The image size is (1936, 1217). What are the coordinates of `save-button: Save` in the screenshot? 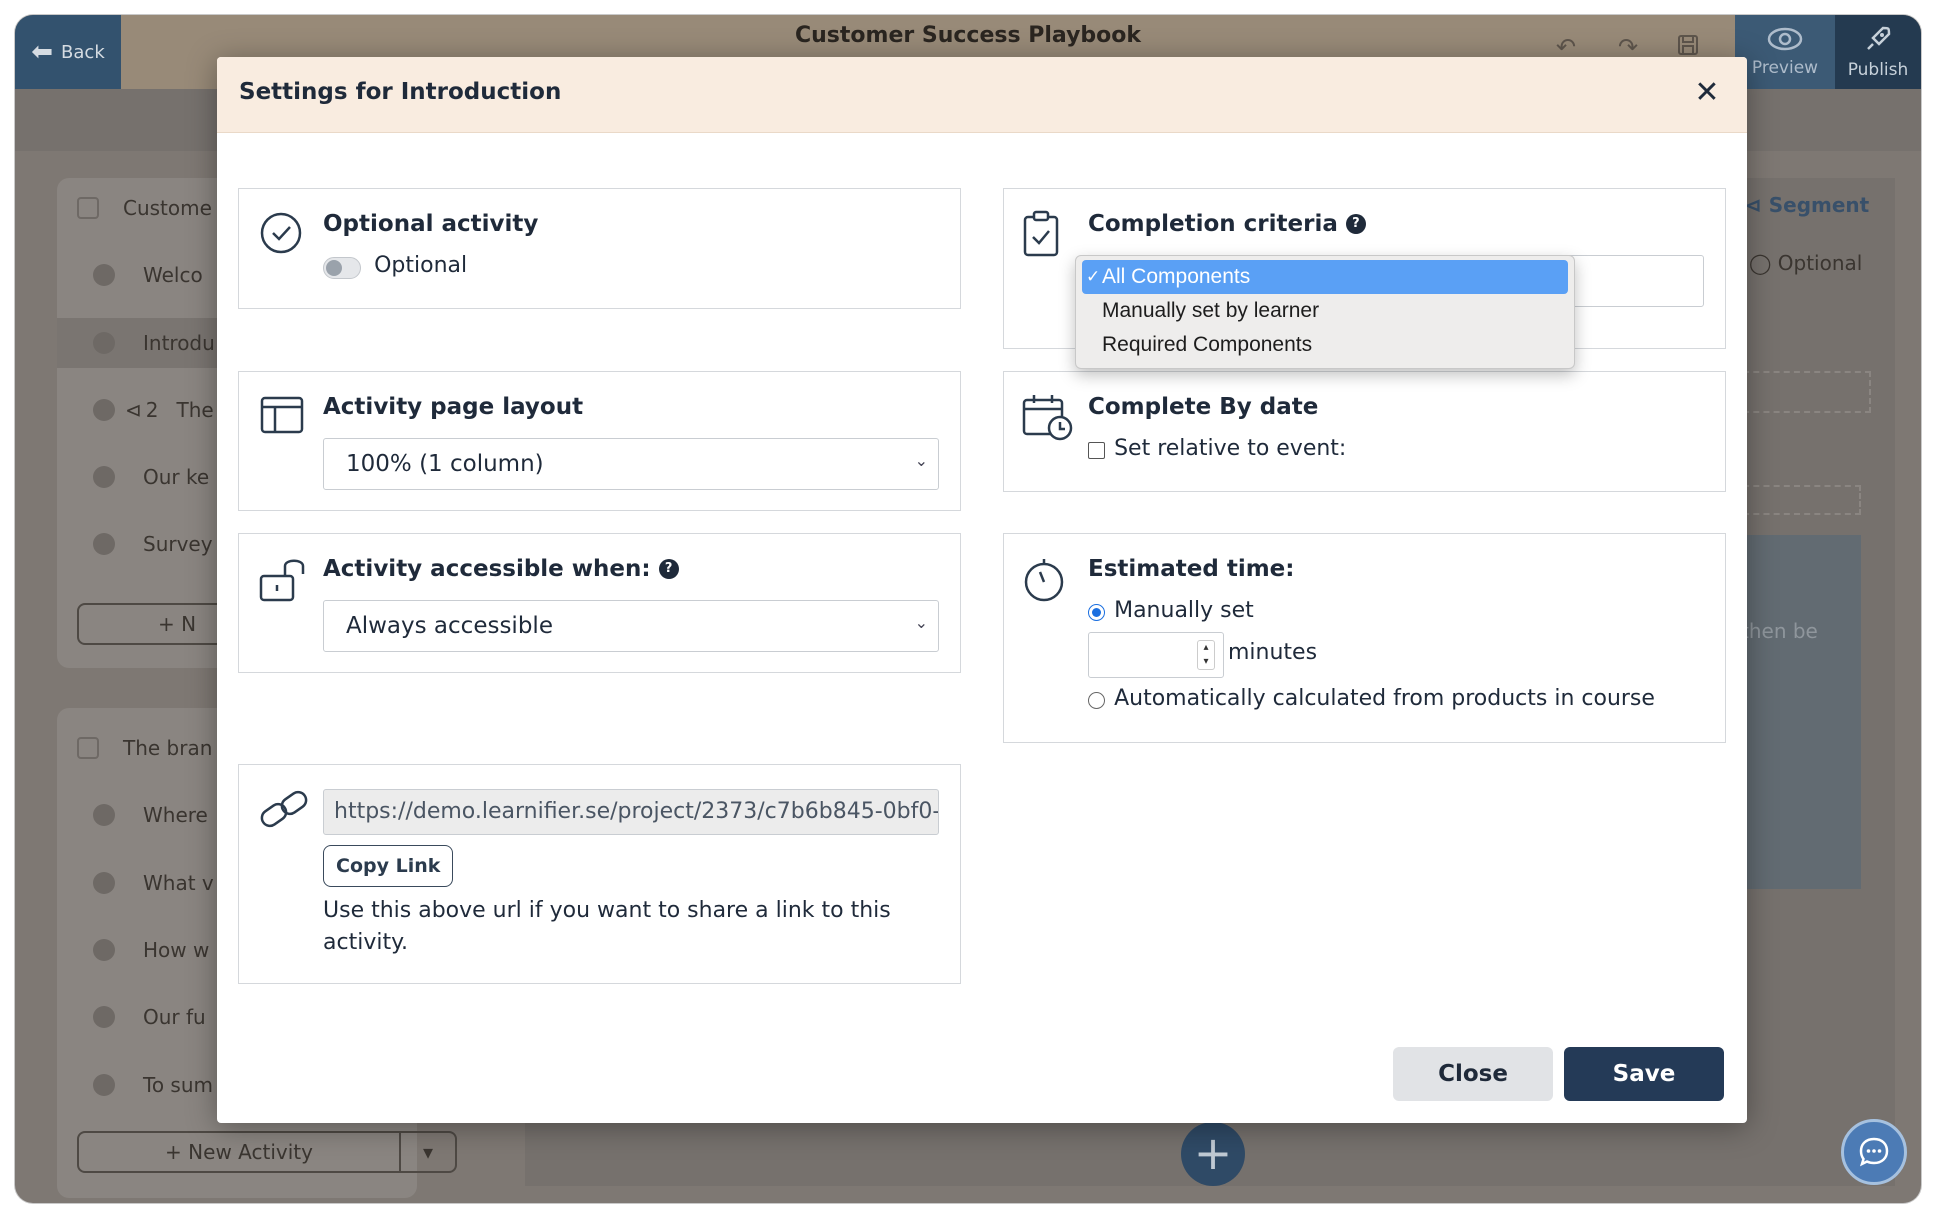 It's located at (1644, 1074).